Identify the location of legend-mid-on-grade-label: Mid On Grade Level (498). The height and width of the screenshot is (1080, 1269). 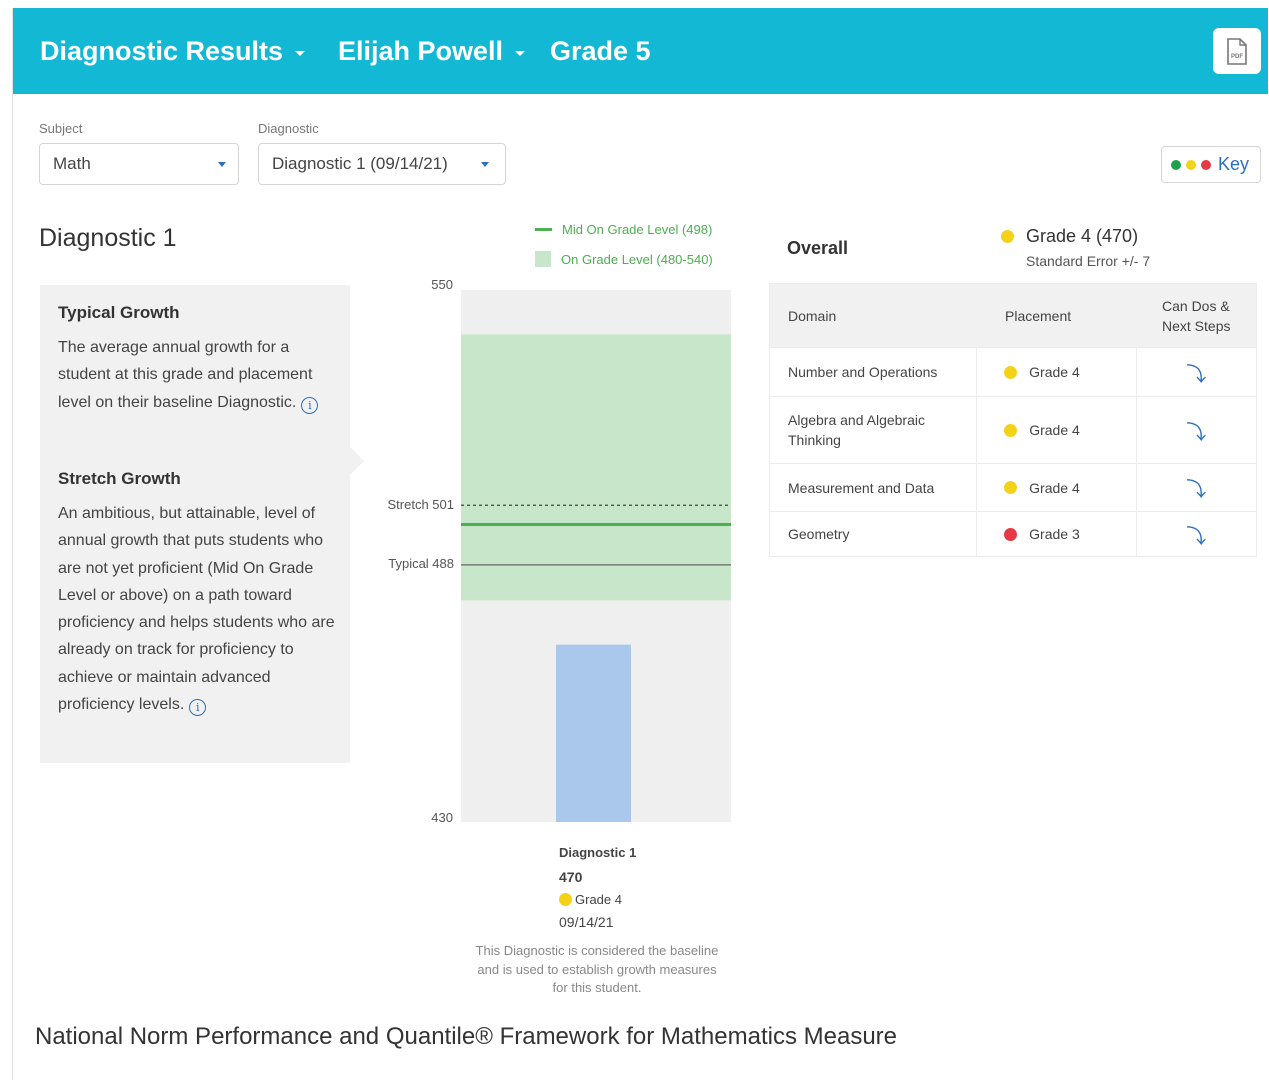
(637, 229).